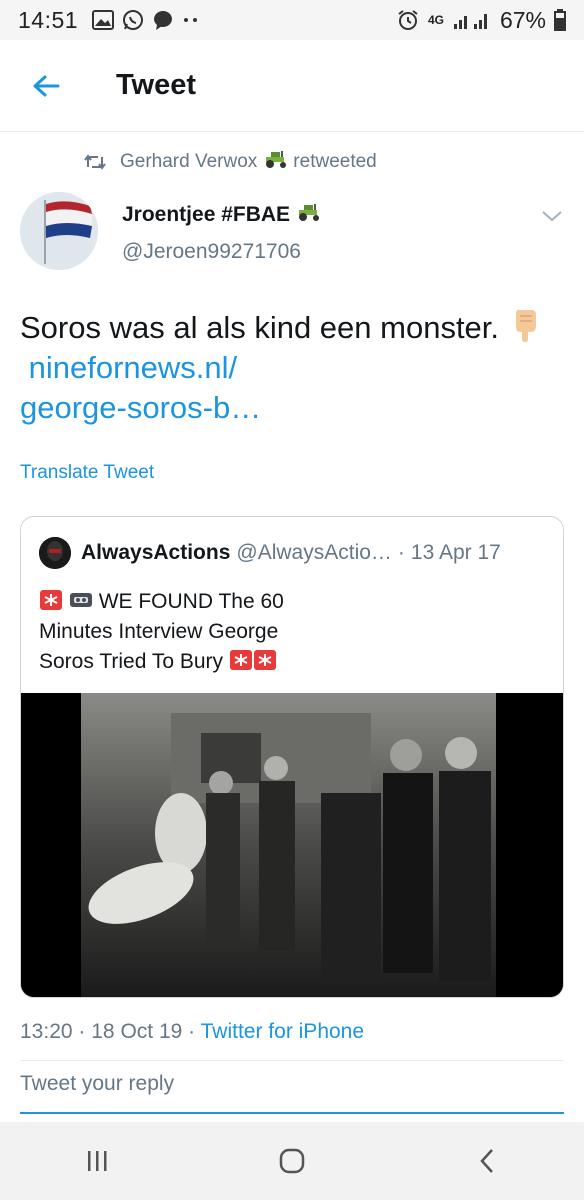 The width and height of the screenshot is (584, 1200). What do you see at coordinates (48, 19) in the screenshot?
I see `status-time: 14:51` at bounding box center [48, 19].